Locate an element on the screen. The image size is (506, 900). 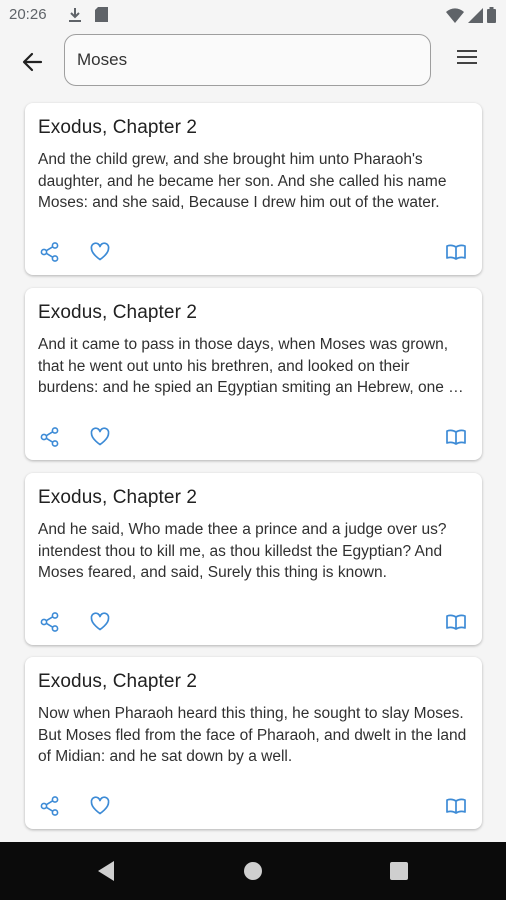
top-app-bar is located at coordinates (253, 62).